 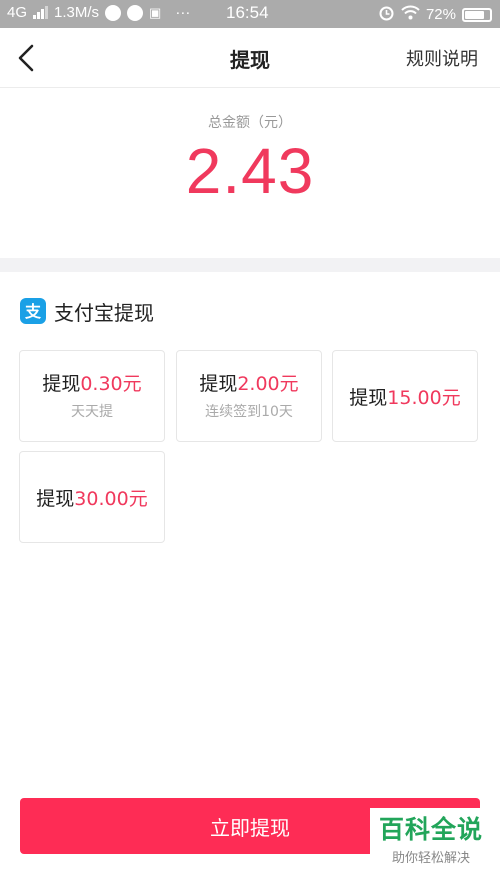 I want to click on balance-amount: 2.43, so click(x=250, y=171).